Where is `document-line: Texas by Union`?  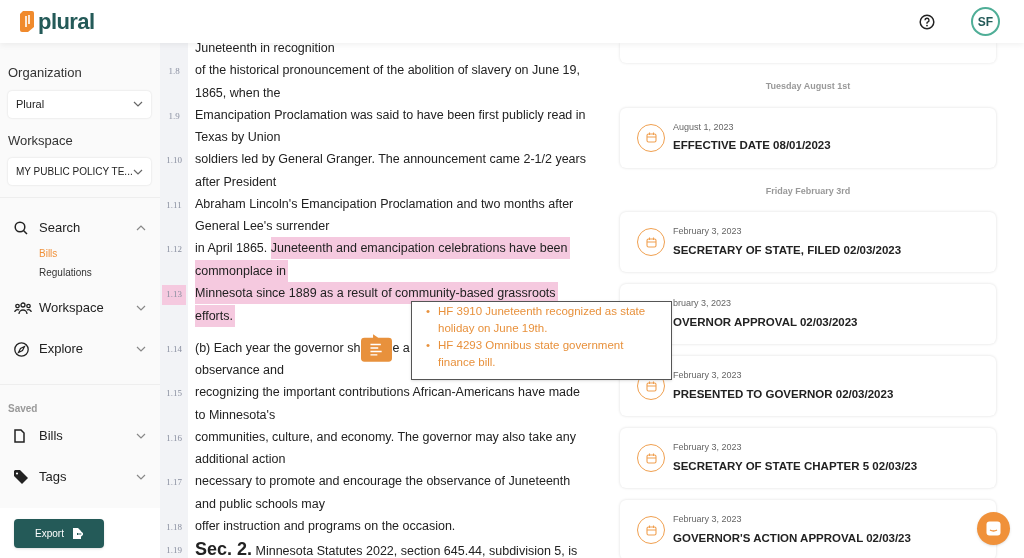
document-line: Texas by Union is located at coordinates (237, 138).